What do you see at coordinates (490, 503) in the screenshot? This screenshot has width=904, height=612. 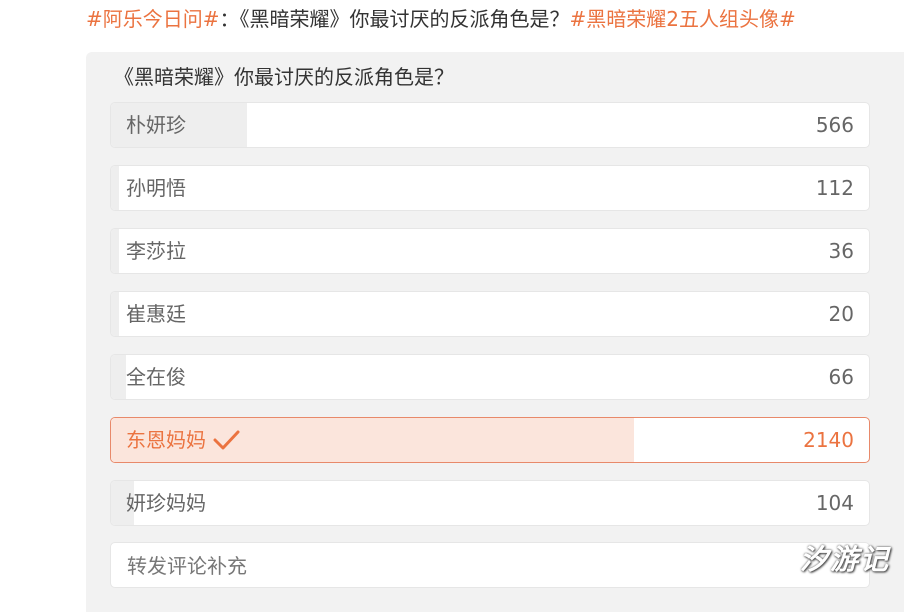 I see `poll-option-7: 妍珍妈妈 104` at bounding box center [490, 503].